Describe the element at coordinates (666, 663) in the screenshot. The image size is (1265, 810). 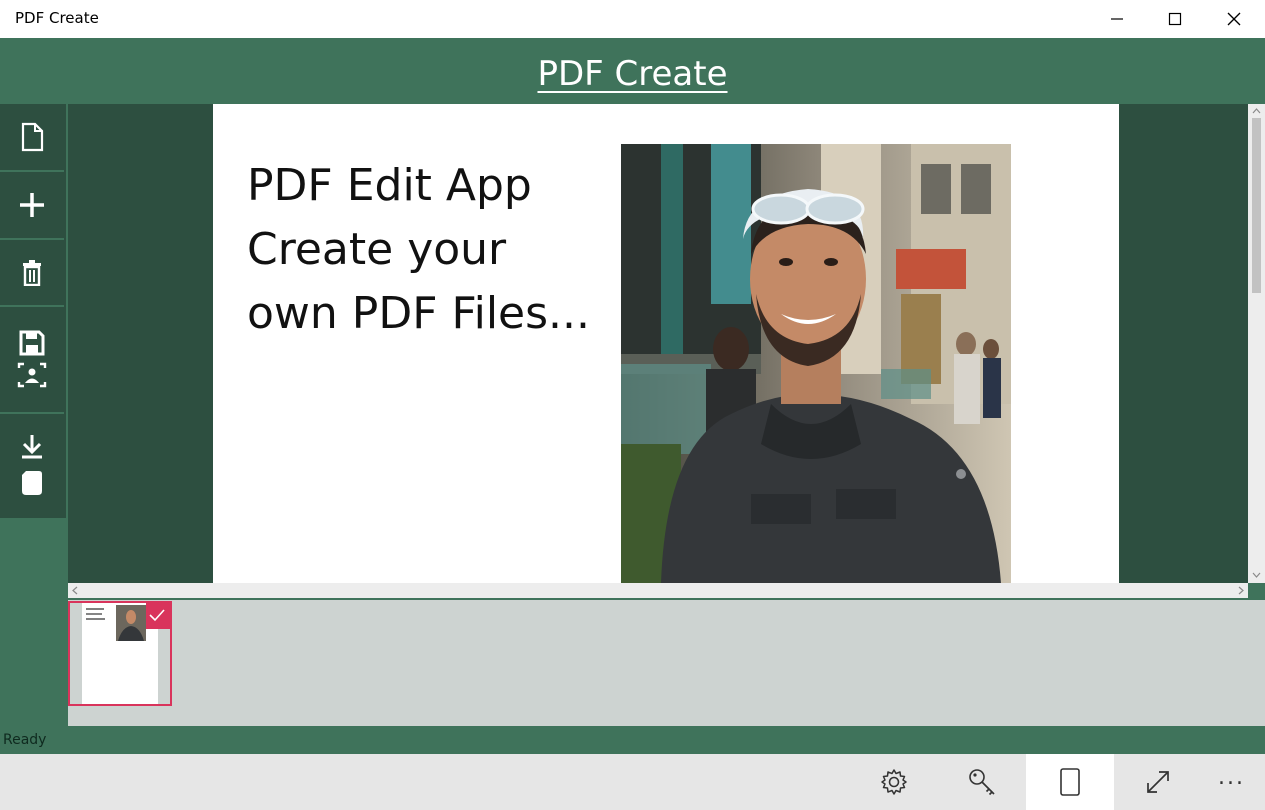
I see `thumbnail-strip` at that location.